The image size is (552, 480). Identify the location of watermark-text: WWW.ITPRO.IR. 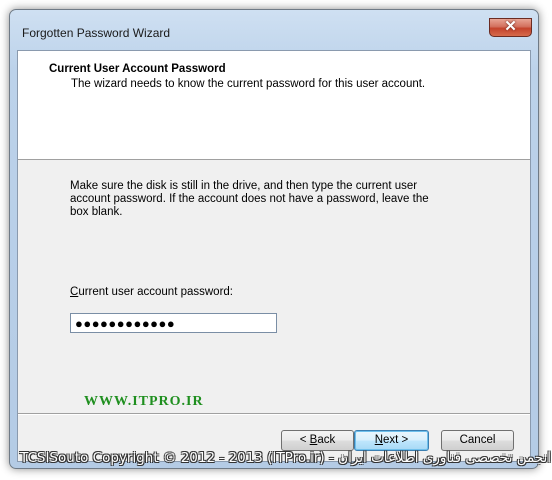
(144, 401).